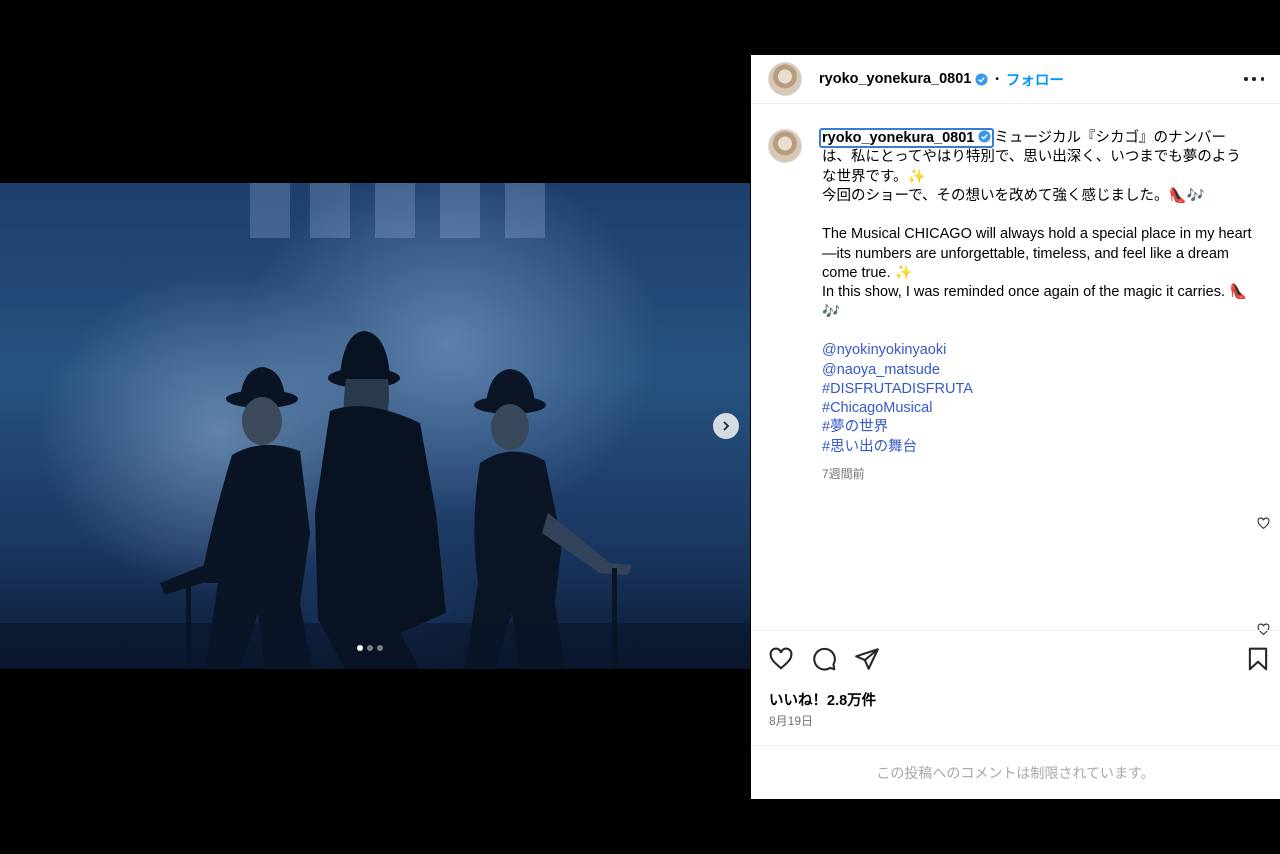 Image resolution: width=1280 pixels, height=854 pixels. I want to click on caption-username-link: ryoko_yonekura_0801, so click(907, 138).